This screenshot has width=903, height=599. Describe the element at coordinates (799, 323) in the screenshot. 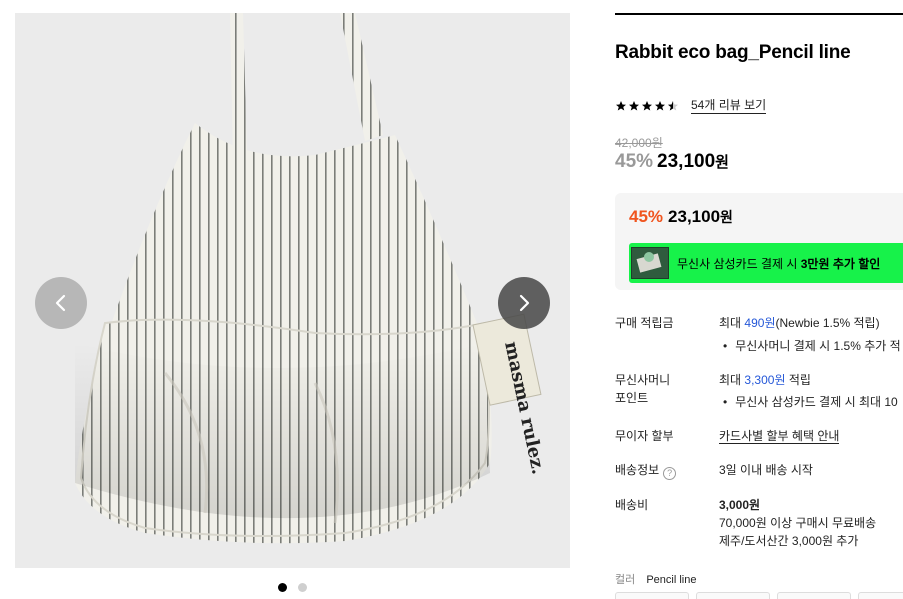

I see `points-value: 최대 490원(Newbie 1.5% 적립)` at that location.